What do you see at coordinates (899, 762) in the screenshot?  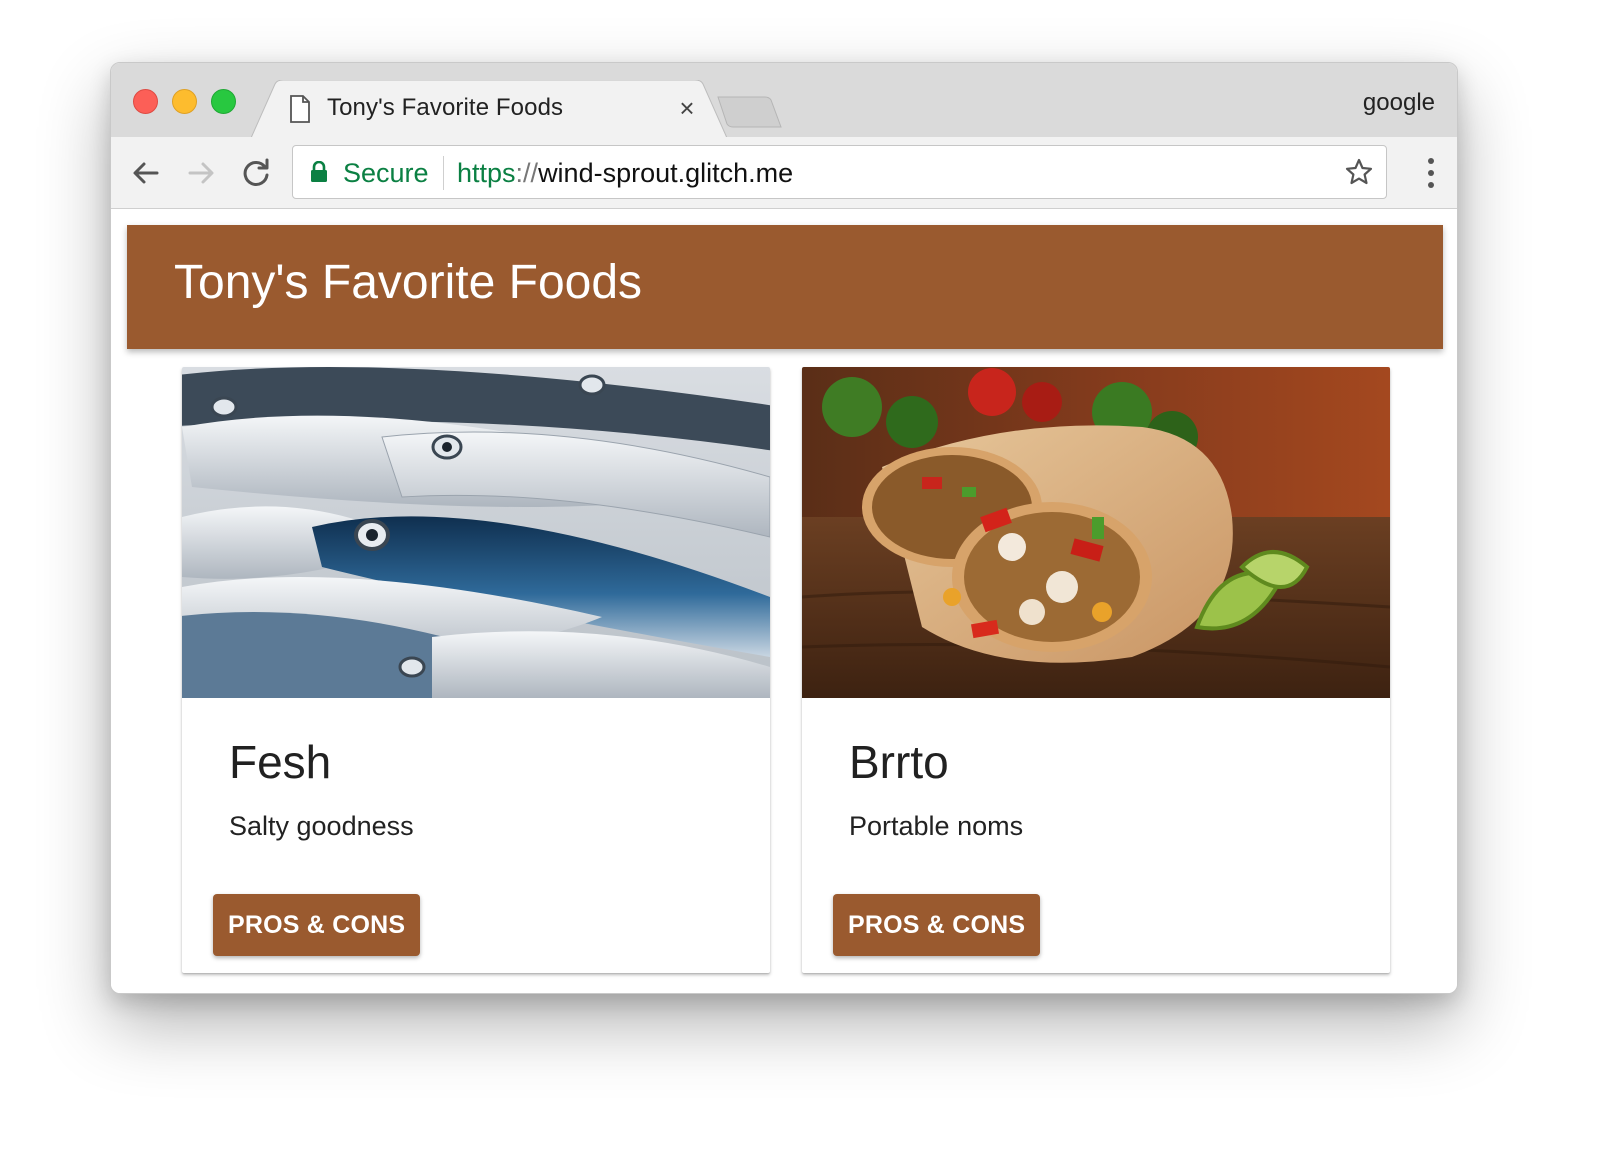 I see `card-title: Brrto` at bounding box center [899, 762].